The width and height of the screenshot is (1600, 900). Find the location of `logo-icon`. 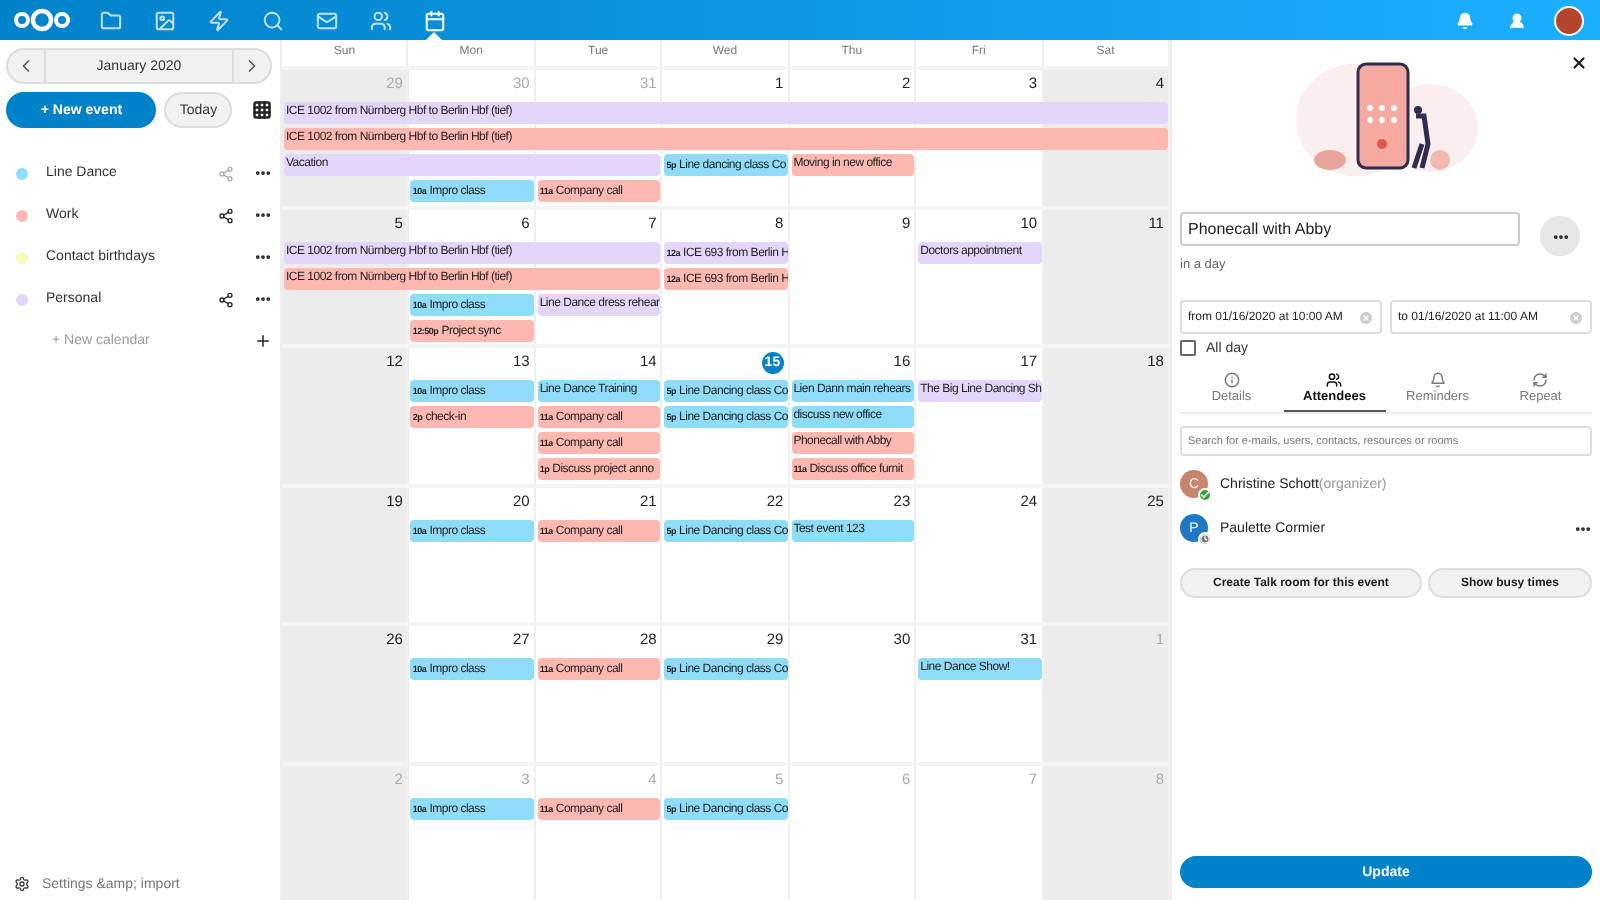

logo-icon is located at coordinates (42, 20).